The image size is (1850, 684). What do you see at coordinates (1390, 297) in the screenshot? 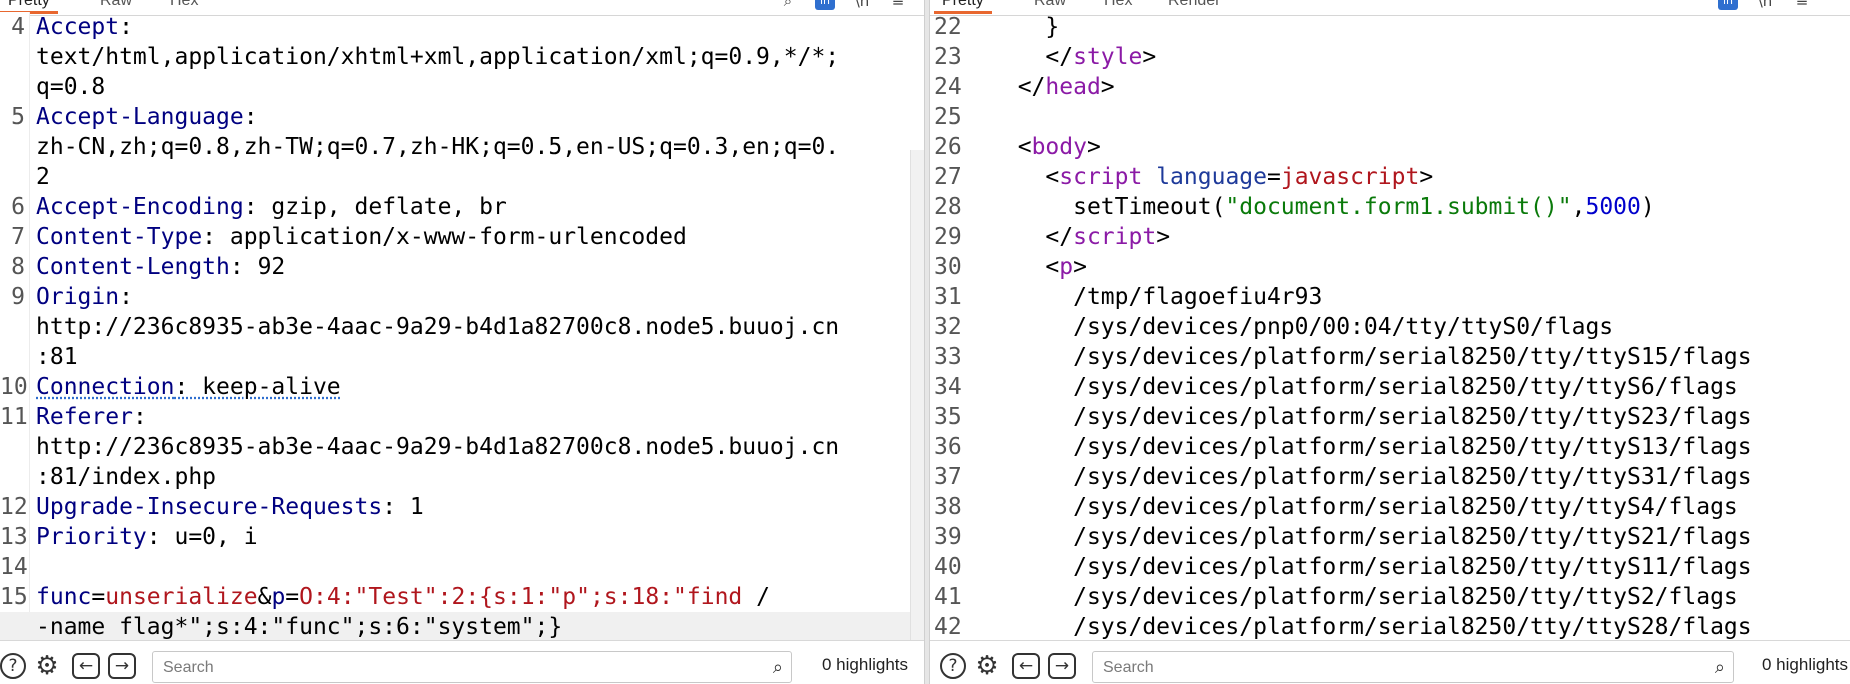
I see `code-line: 31 /tmp/flagoefiu4r93` at bounding box center [1390, 297].